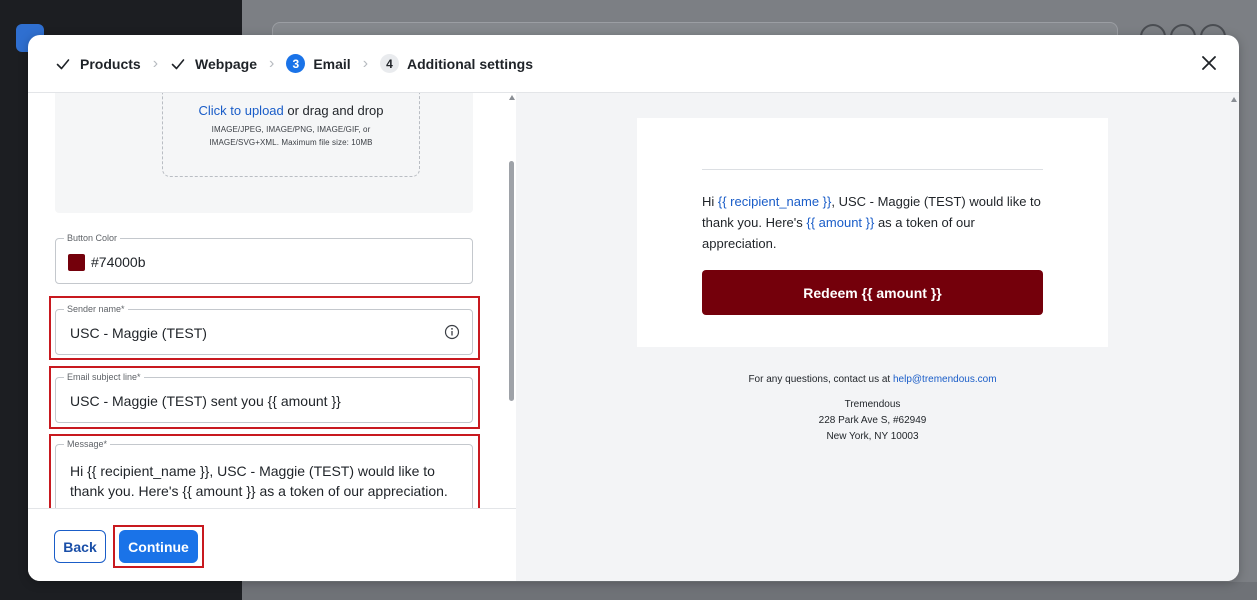 The height and width of the screenshot is (600, 1257). Describe the element at coordinates (774, 201) in the screenshot. I see `recipient-variable: {{ recipient_name }}` at that location.